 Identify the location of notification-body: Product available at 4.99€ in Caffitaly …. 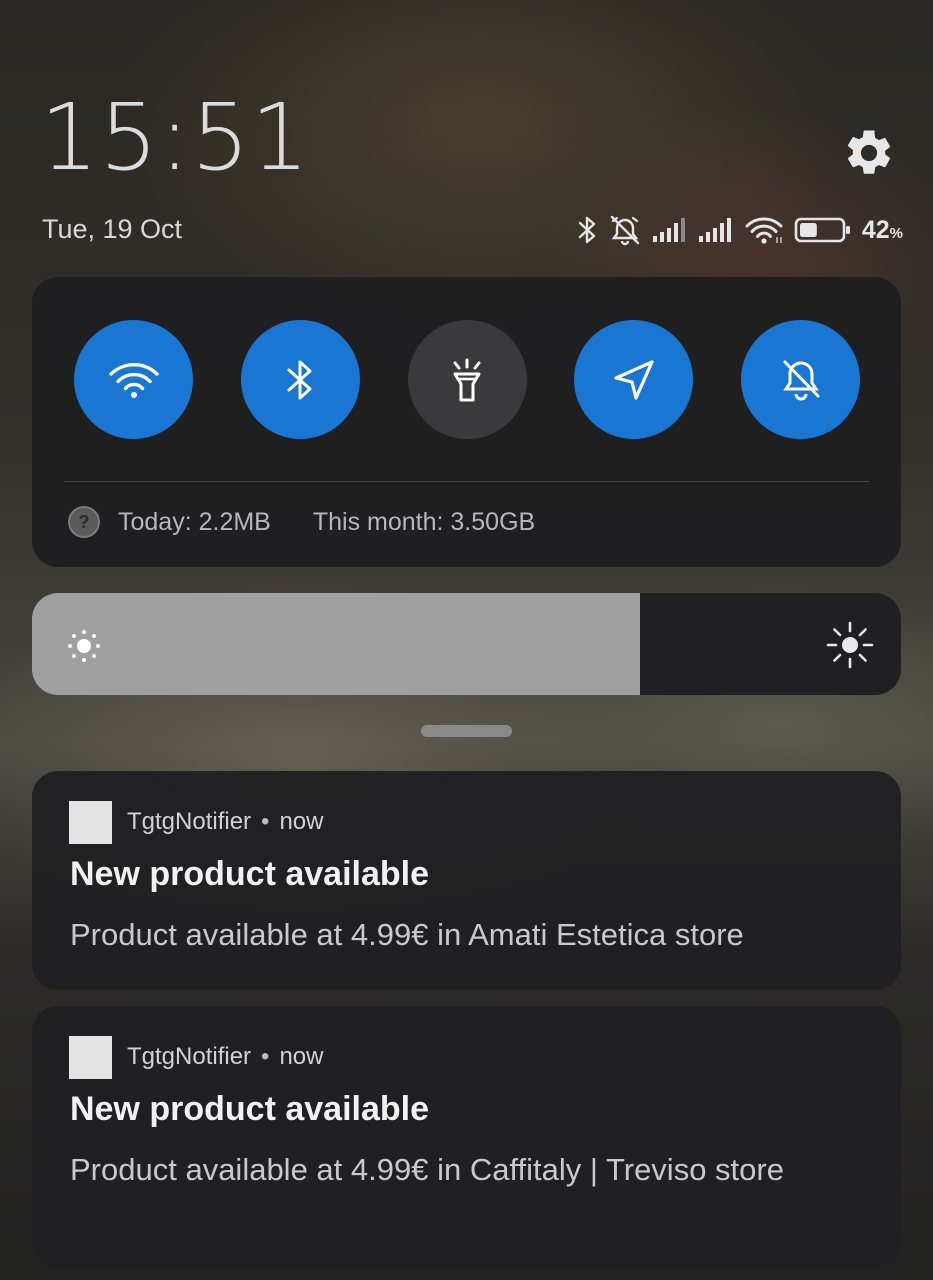
(427, 1169).